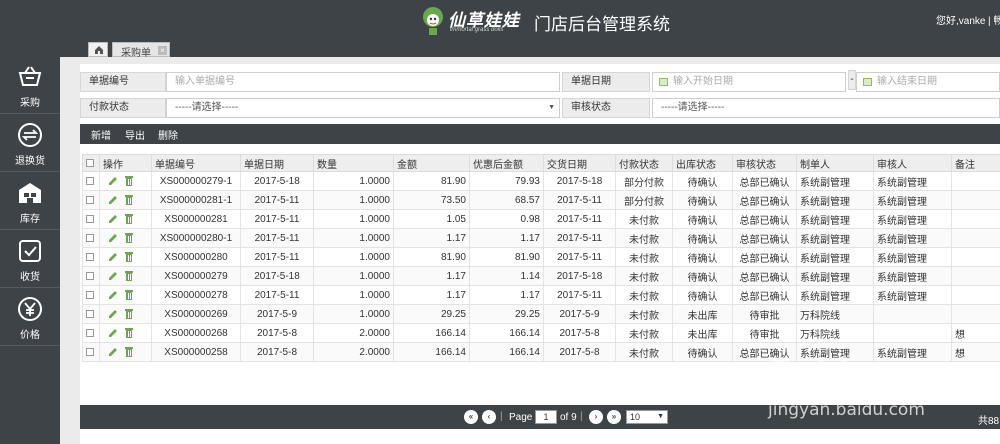  What do you see at coordinates (912, 163) in the screenshot?
I see `column-header: 审核人` at bounding box center [912, 163].